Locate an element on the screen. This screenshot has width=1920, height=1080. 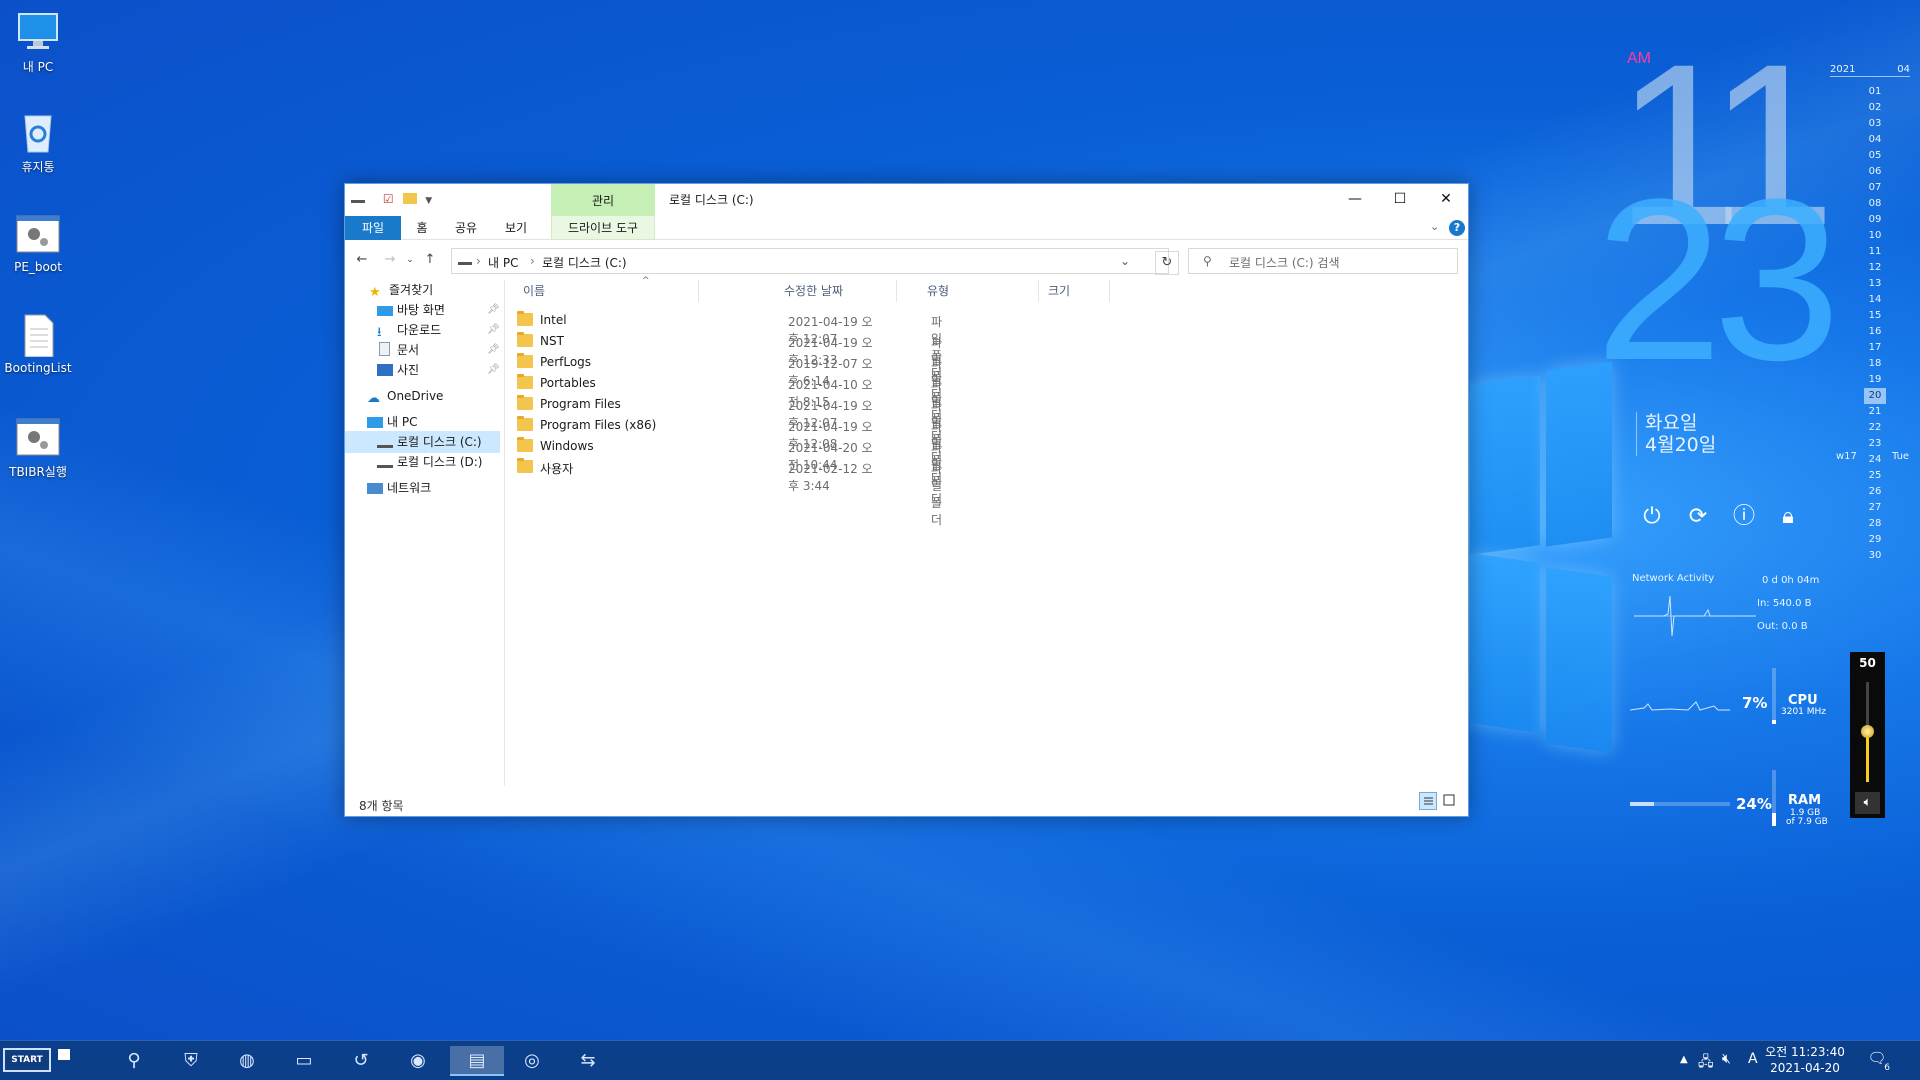
desktop-icon-recycle-bin: 휴지통 is located at coordinates (38, 142).